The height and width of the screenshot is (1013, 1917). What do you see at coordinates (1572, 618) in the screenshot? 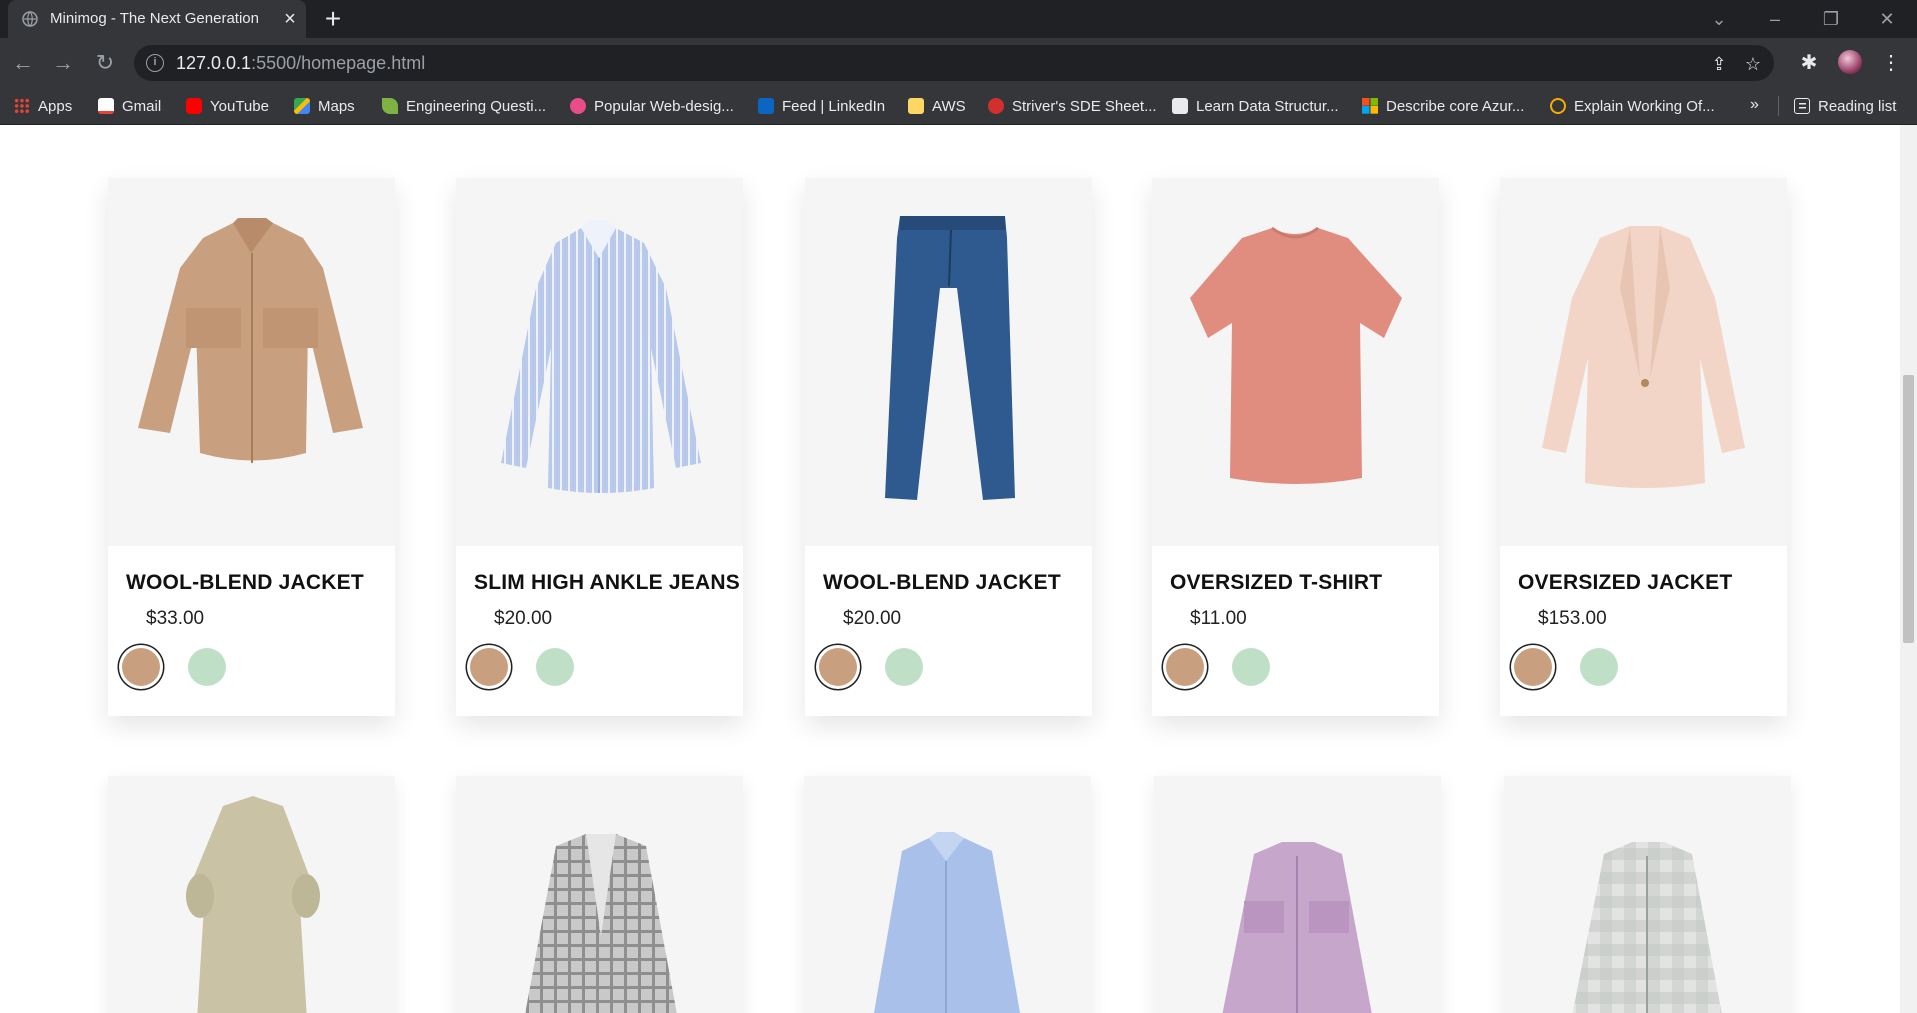
I see `product-price: $153.00` at bounding box center [1572, 618].